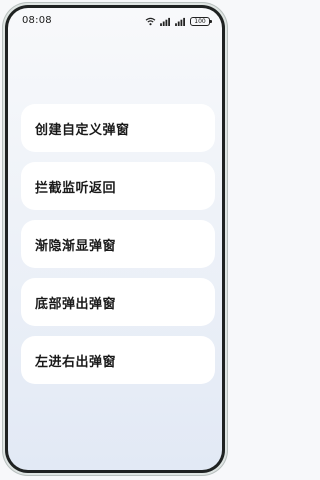  I want to click on menu-item-slide-dialog: 左进右出弹窗, so click(118, 360).